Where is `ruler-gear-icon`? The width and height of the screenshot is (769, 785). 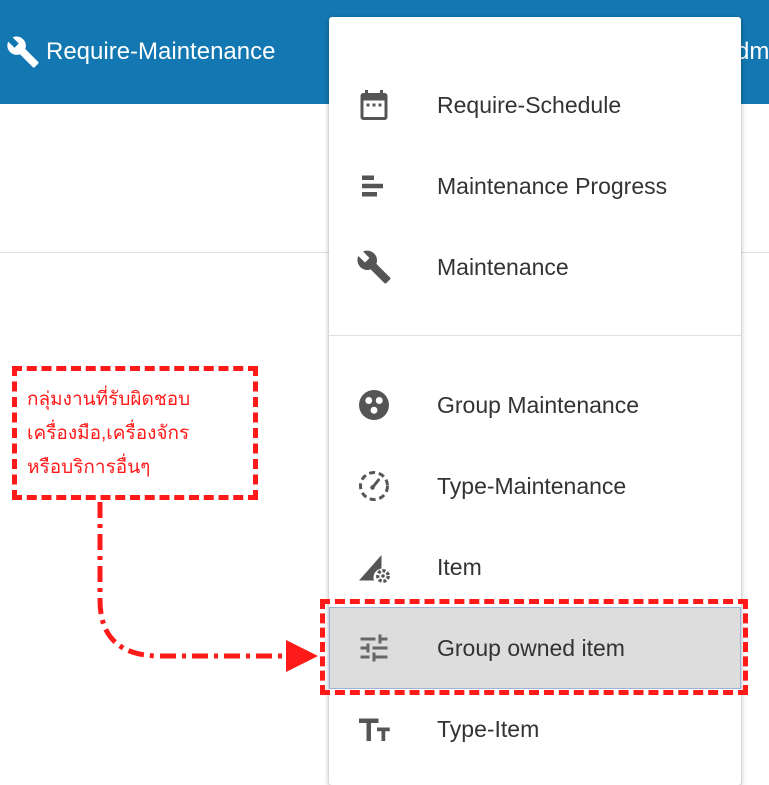
ruler-gear-icon is located at coordinates (374, 567).